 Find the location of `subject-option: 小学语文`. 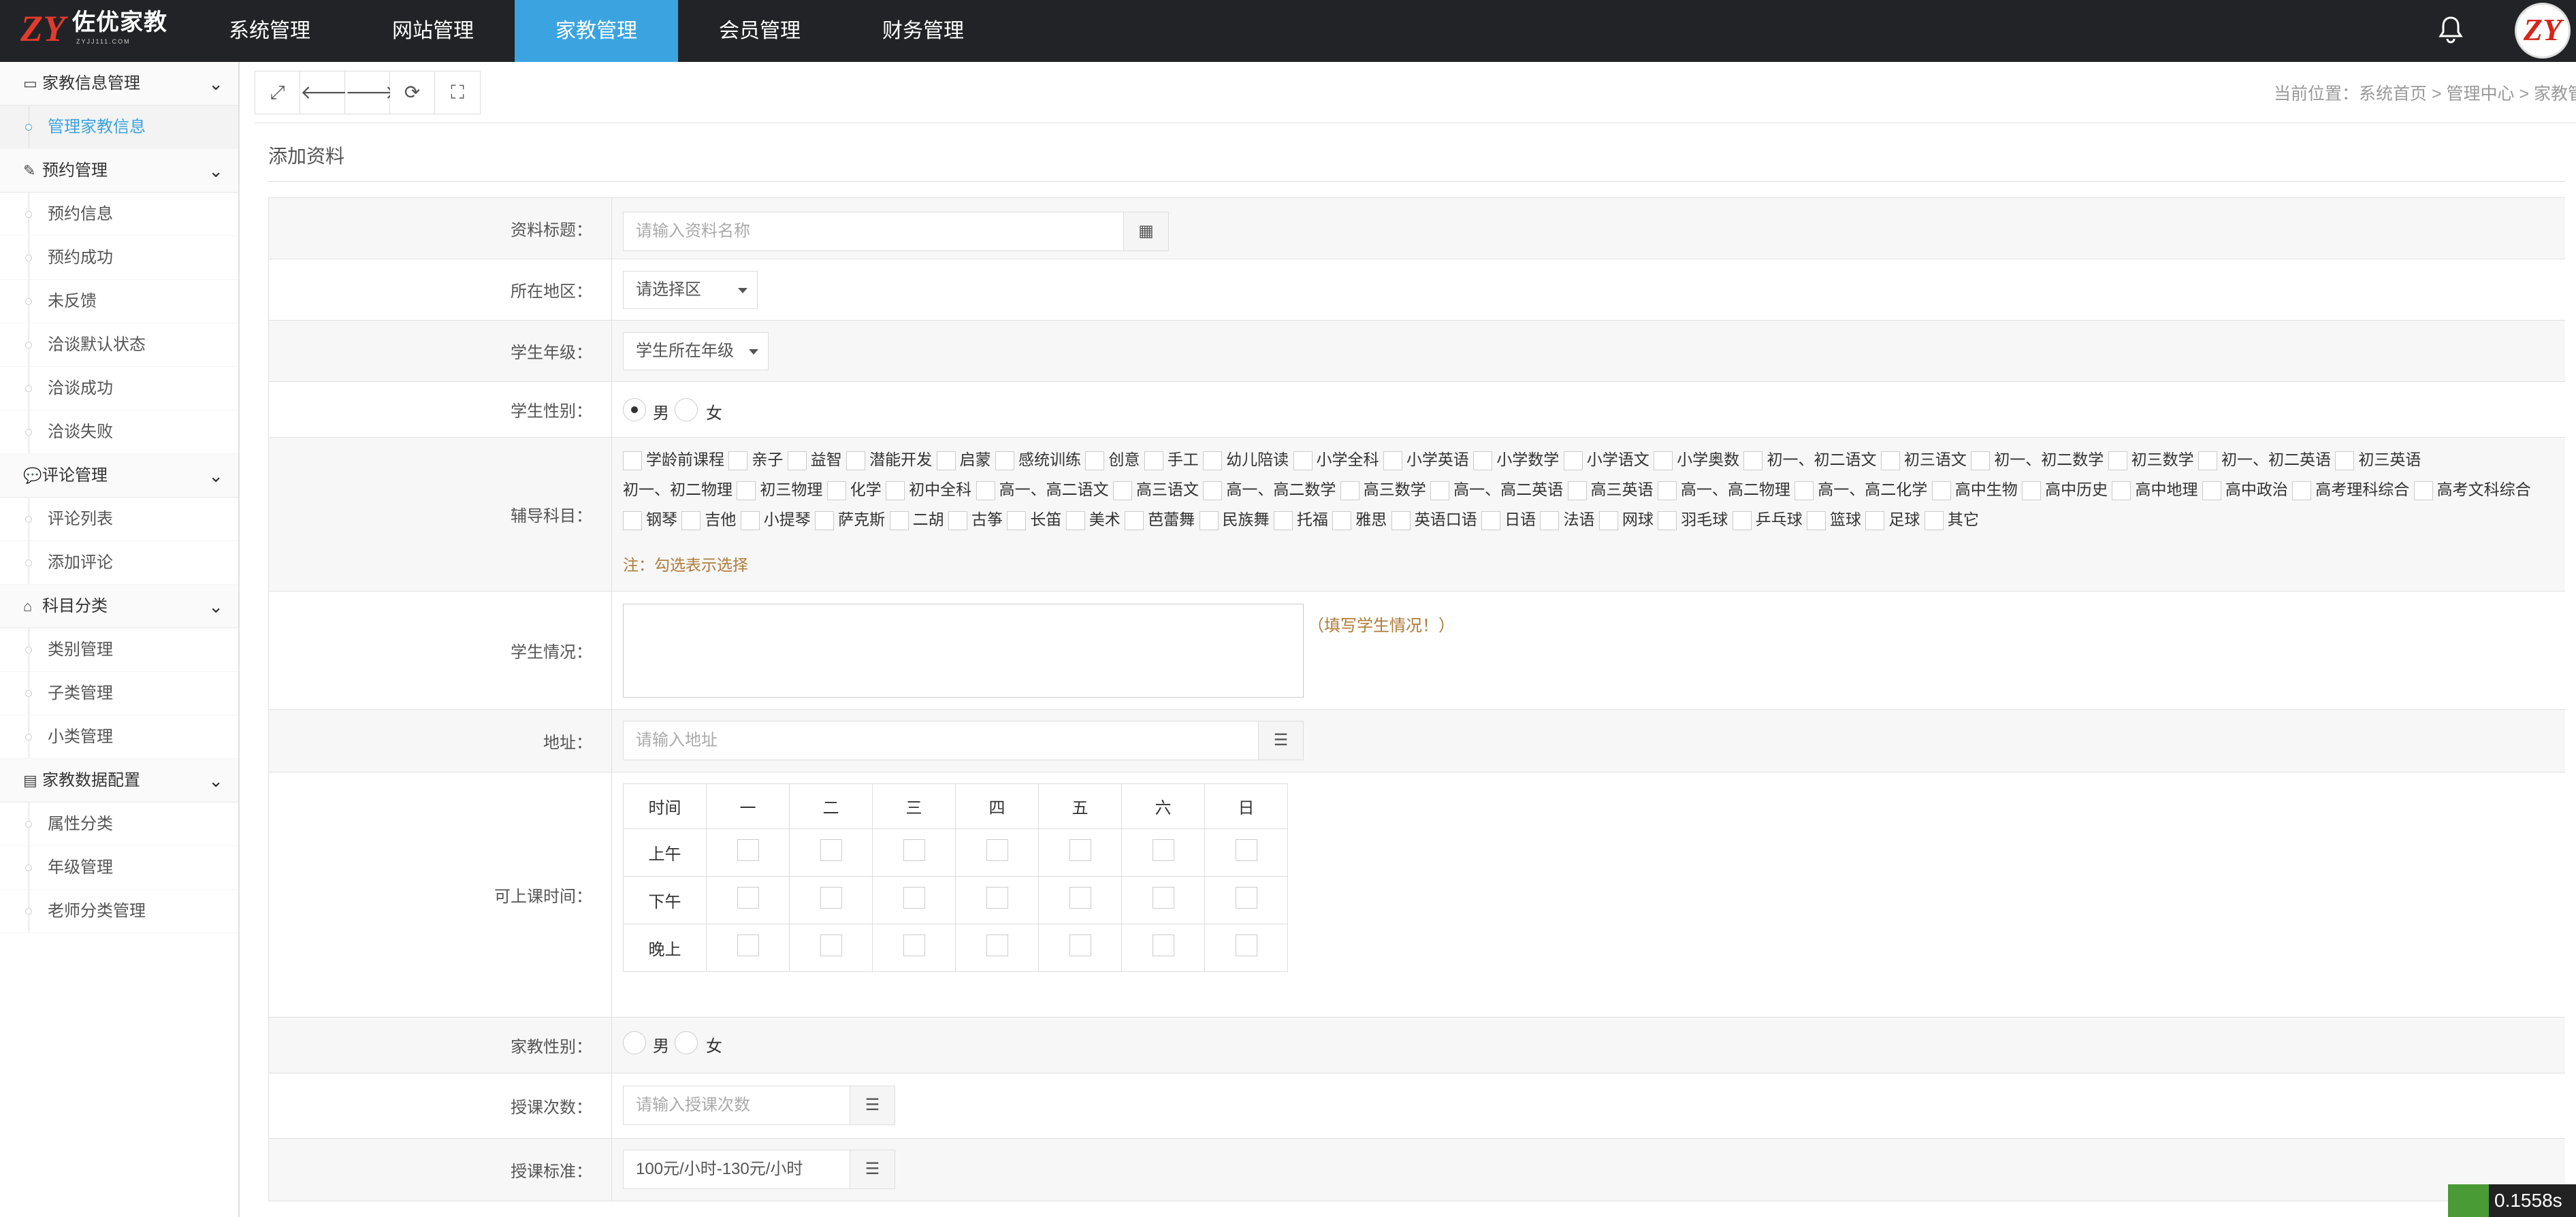

subject-option: 小学语文 is located at coordinates (1606, 459).